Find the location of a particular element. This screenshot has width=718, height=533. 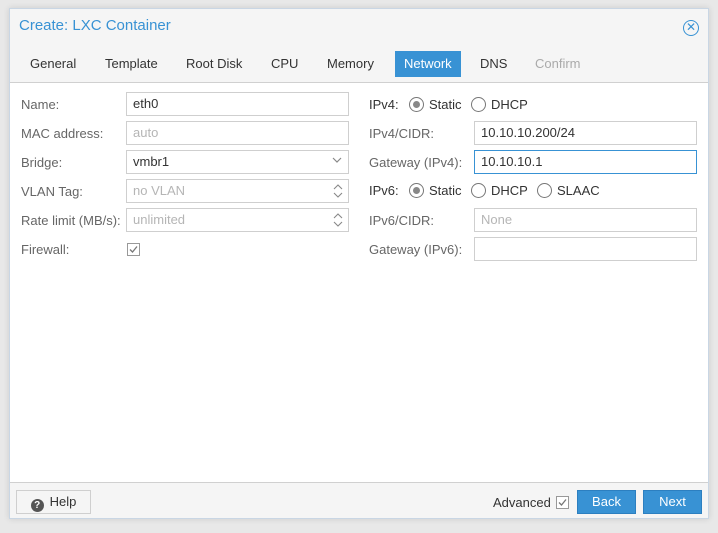

dialog-titlebar: Create: LXC Container ✕ is located at coordinates (359, 27).